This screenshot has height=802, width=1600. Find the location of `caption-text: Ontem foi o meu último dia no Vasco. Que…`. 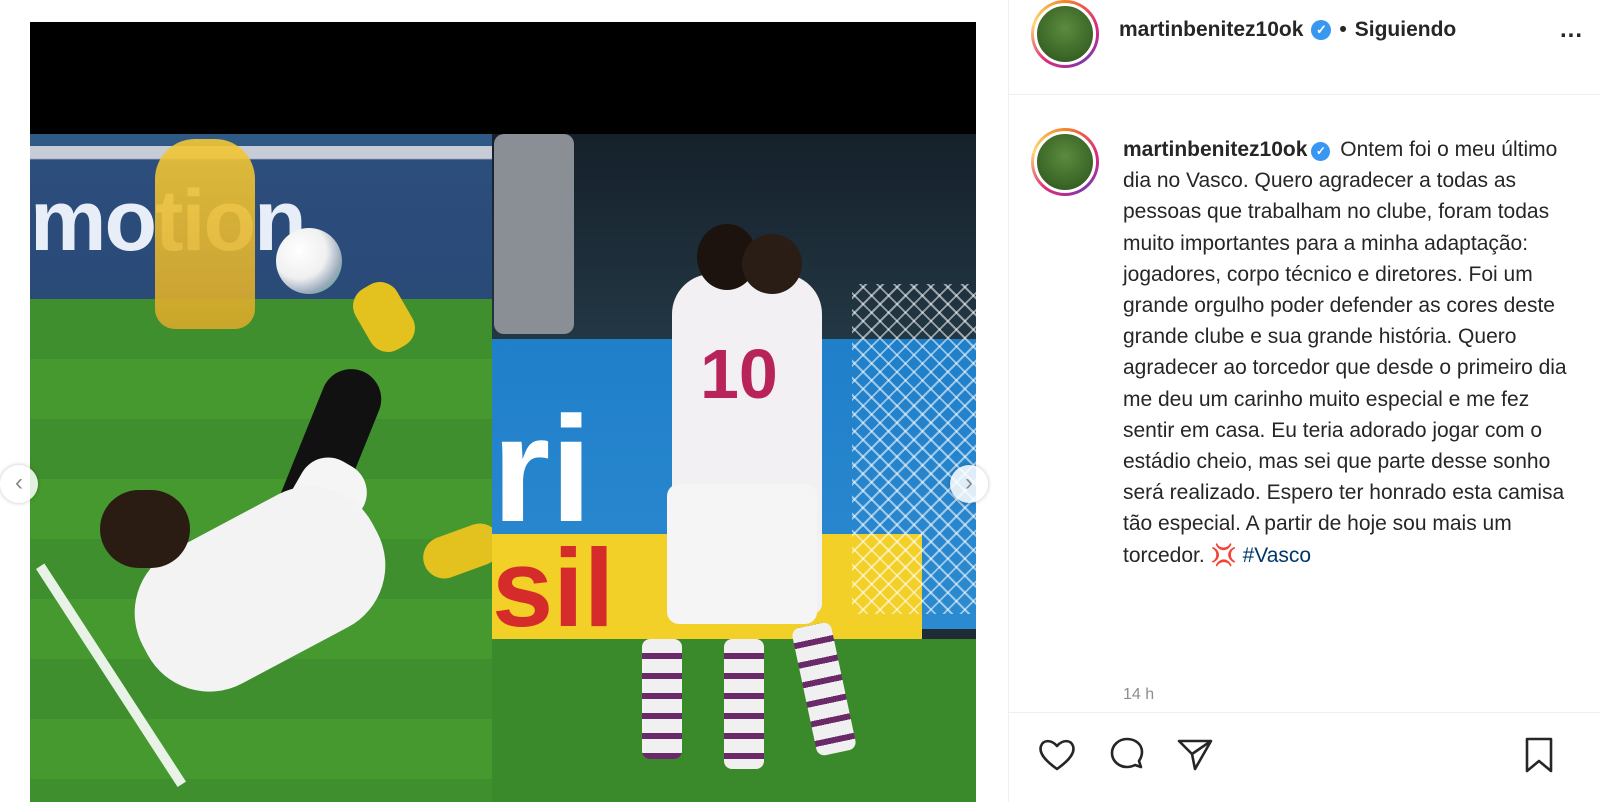

caption-text: Ontem foi o meu último dia no Vasco. Que… is located at coordinates (1345, 352).